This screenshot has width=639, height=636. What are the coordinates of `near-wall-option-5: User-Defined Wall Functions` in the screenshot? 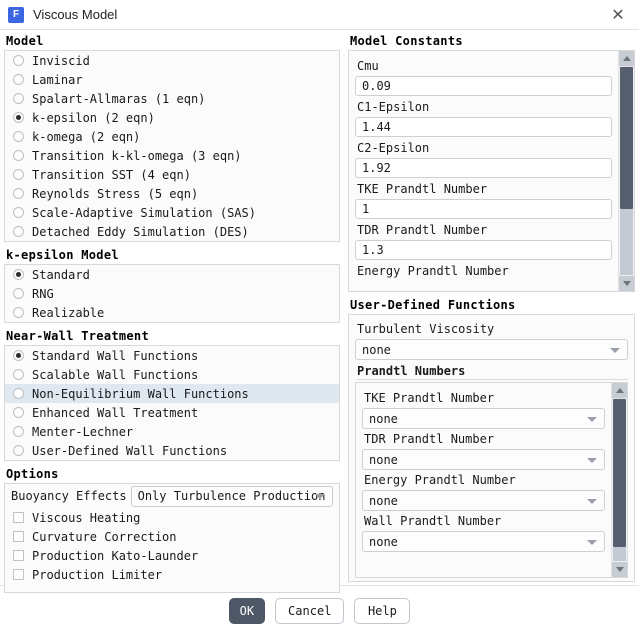 It's located at (172, 450).